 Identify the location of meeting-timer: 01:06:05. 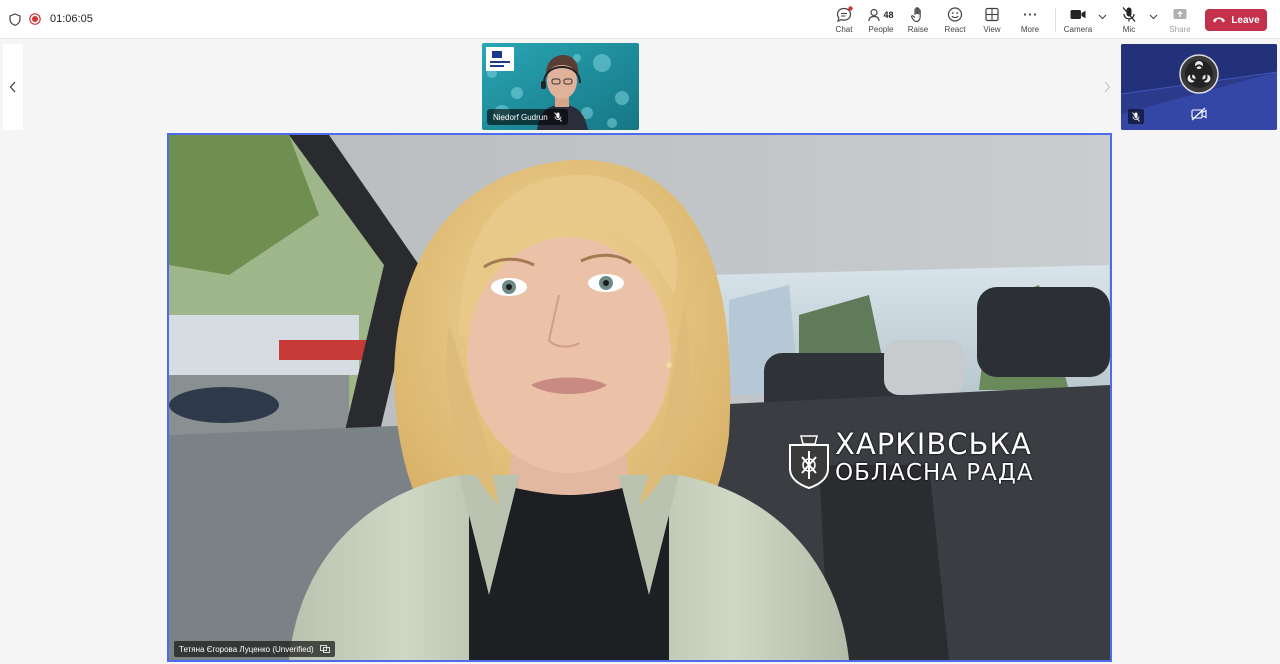
(71, 19).